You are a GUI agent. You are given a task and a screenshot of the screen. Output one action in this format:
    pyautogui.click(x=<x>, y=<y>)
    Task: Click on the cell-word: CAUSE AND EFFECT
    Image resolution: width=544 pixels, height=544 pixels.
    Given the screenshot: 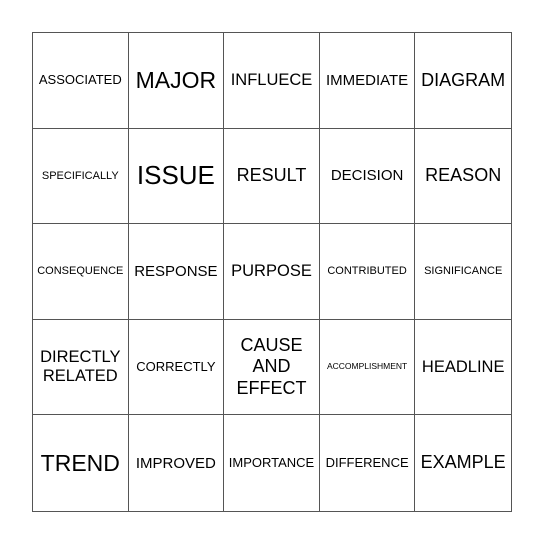 What is the action you would take?
    pyautogui.click(x=271, y=366)
    